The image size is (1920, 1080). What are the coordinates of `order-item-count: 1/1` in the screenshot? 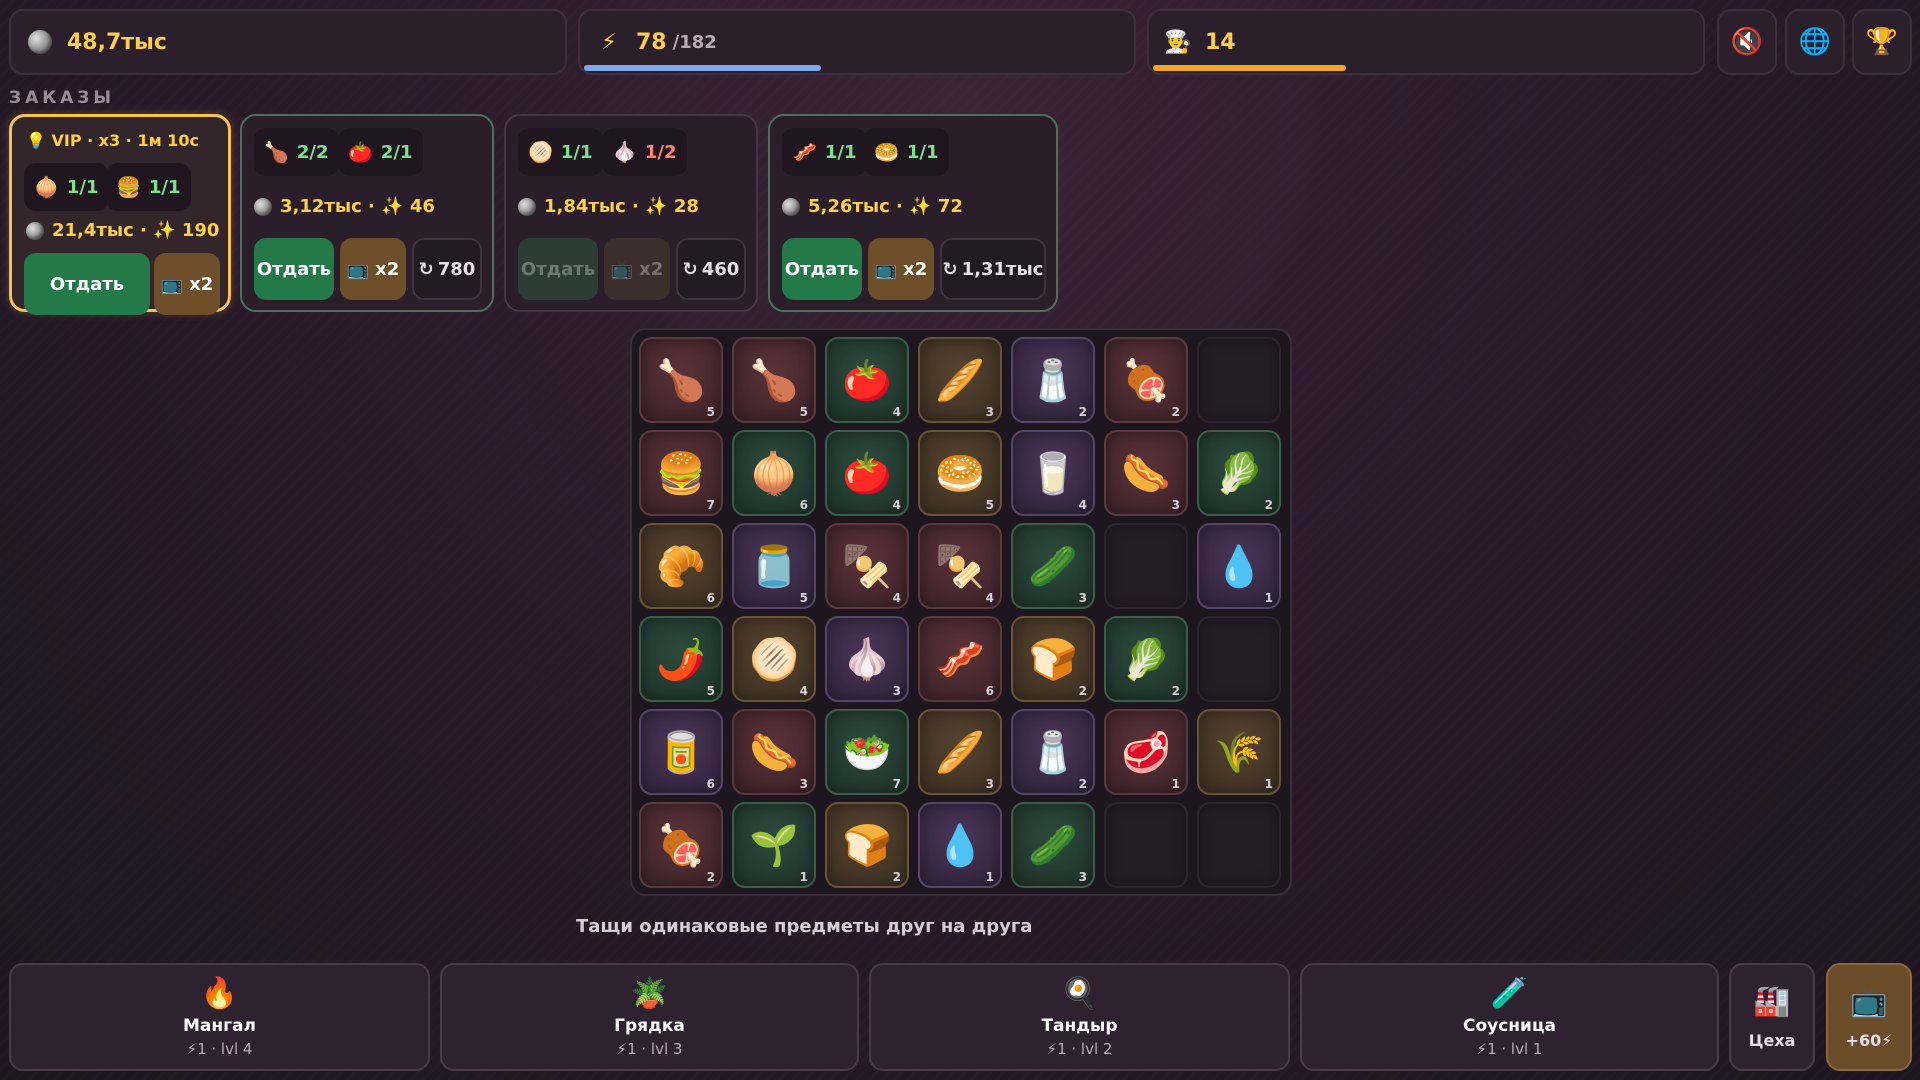 It's located at (840, 152).